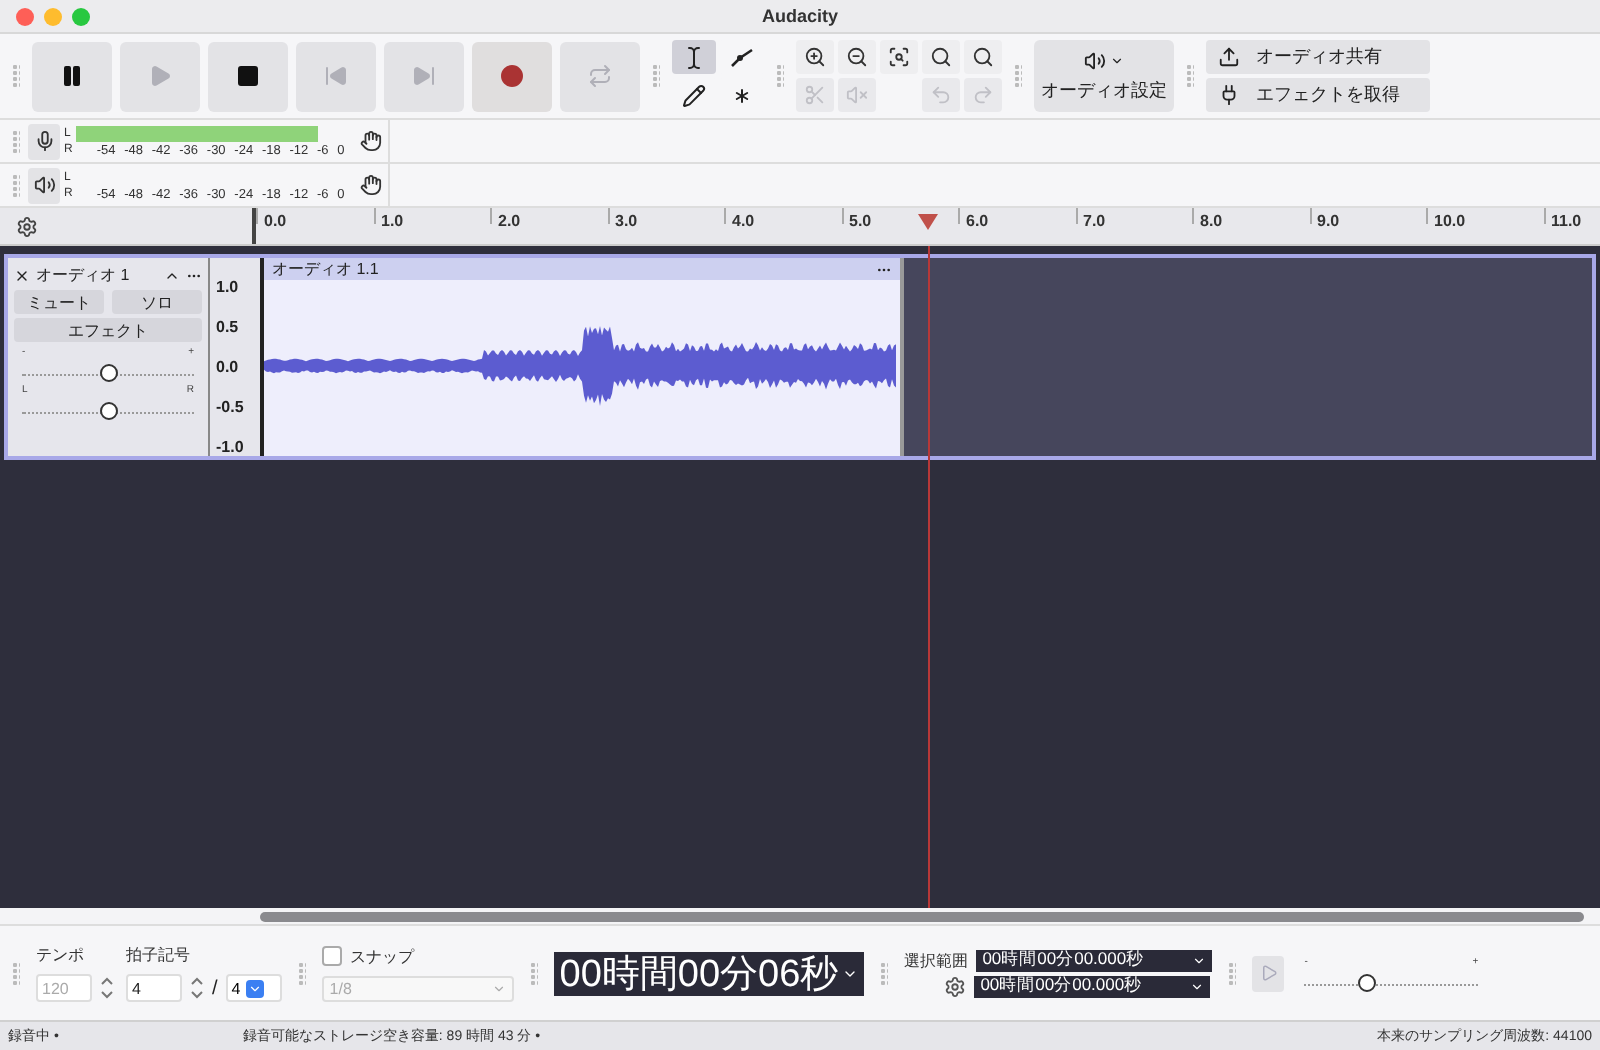  I want to click on zoom-out-icon, so click(857, 57).